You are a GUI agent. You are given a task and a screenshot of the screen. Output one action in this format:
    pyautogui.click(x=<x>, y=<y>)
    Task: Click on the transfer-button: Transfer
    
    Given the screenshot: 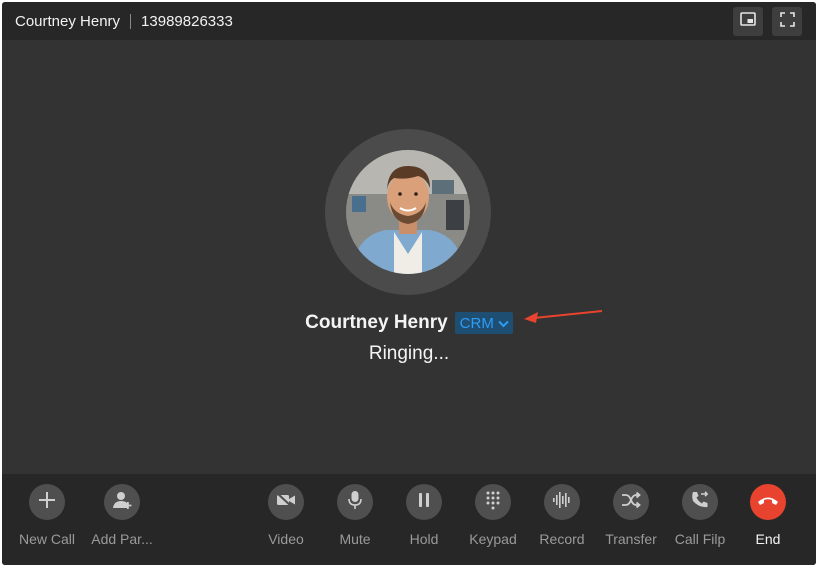 What is the action you would take?
    pyautogui.click(x=631, y=515)
    